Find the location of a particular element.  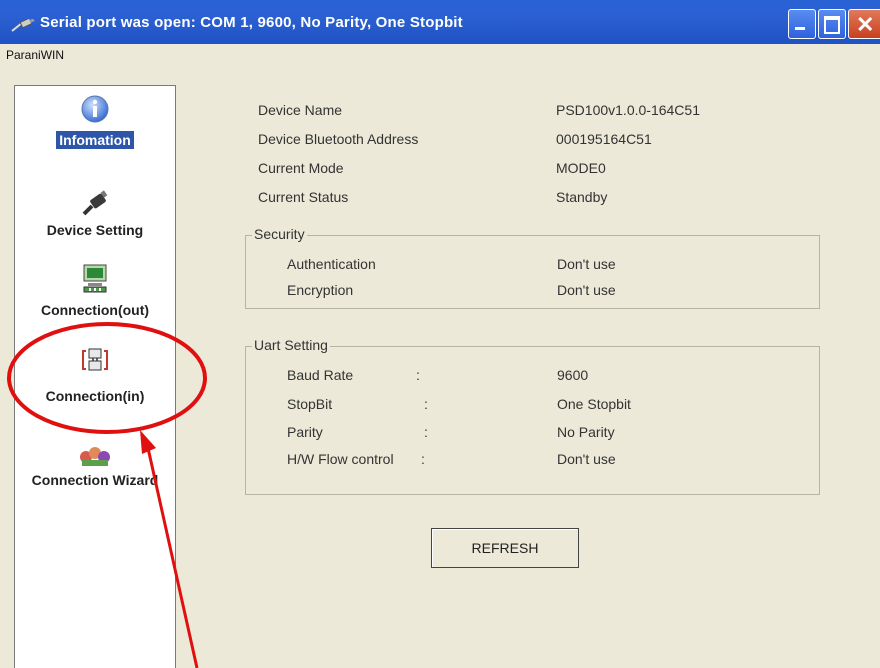

sidebar-item-label: Device Setting is located at coordinates (95, 230).